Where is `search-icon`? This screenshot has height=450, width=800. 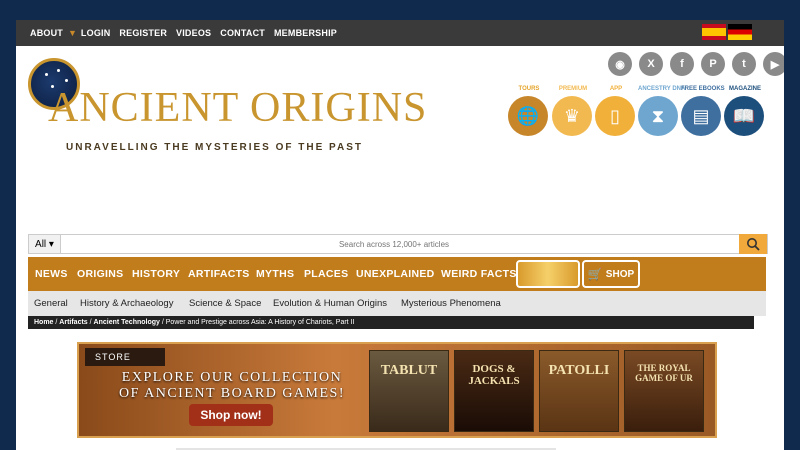
search-icon is located at coordinates (753, 244).